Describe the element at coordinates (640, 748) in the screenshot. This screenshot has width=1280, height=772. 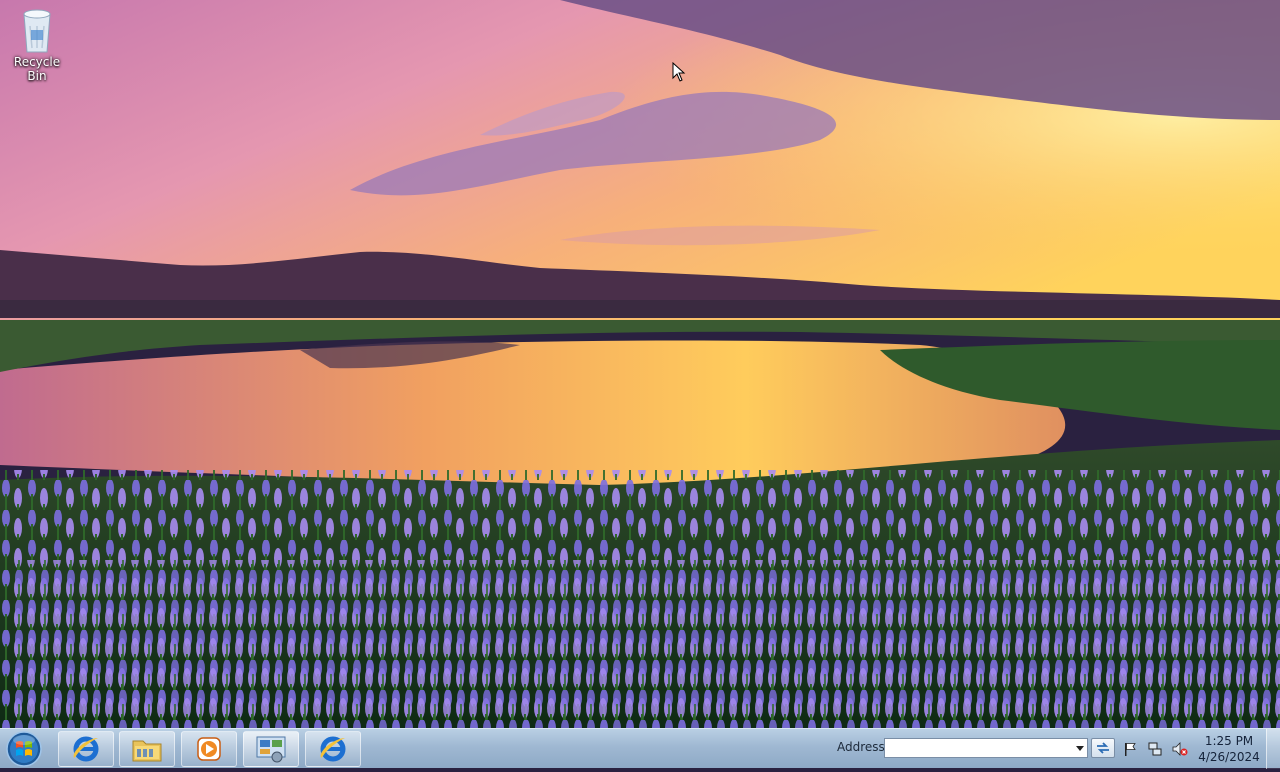
I see `taskbar: Address 1:25 PM 4/26/2024` at that location.